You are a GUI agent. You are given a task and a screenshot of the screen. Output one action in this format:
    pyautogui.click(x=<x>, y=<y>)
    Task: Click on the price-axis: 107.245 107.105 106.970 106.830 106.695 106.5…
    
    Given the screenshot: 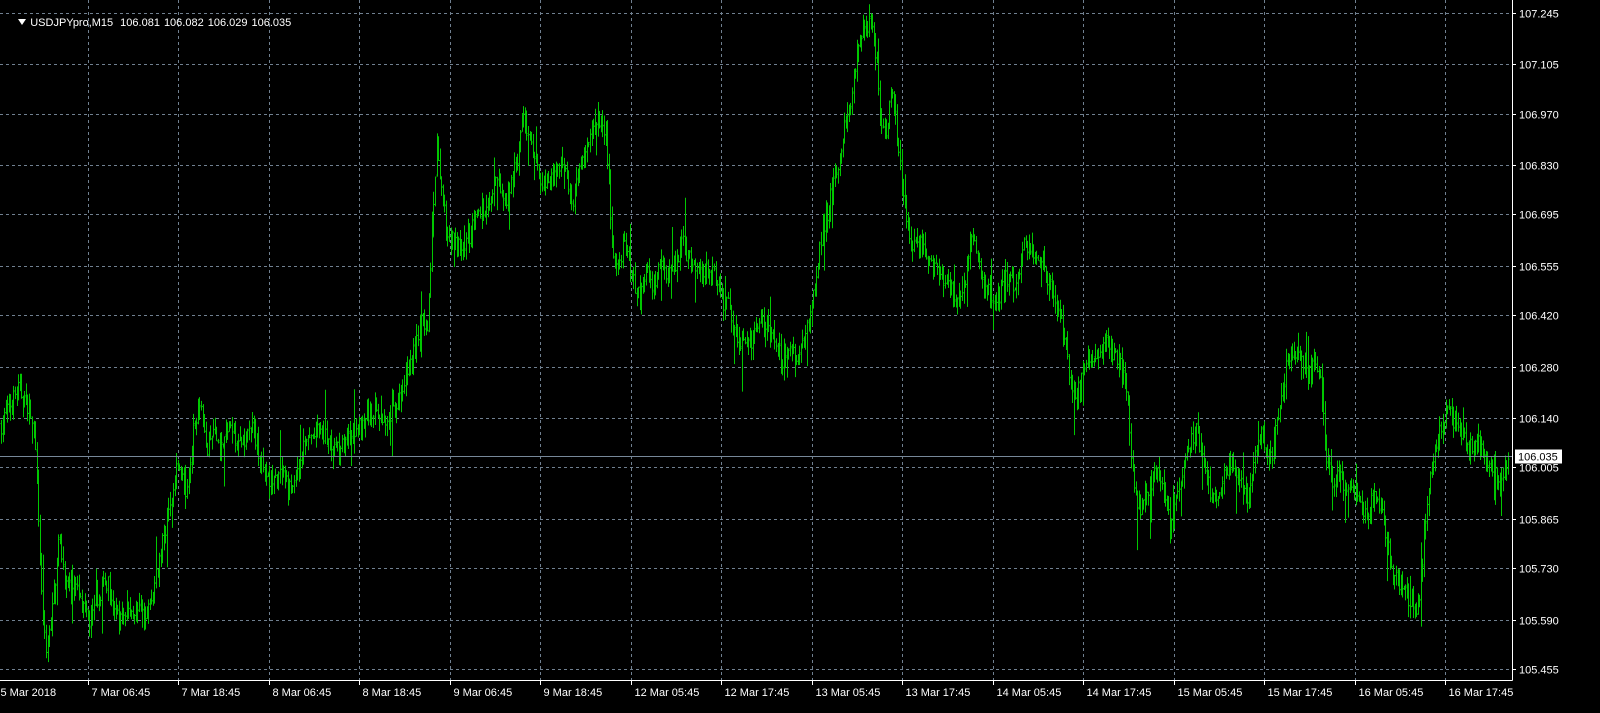 What is the action you would take?
    pyautogui.click(x=1535, y=343)
    